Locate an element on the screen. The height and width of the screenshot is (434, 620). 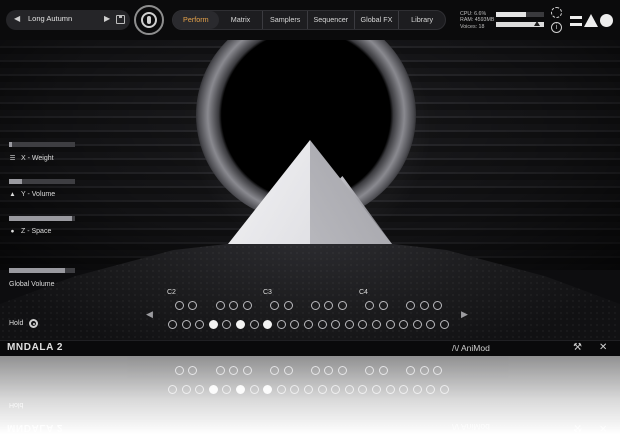
mindala-logo-icon is located at coordinates (149, 20).